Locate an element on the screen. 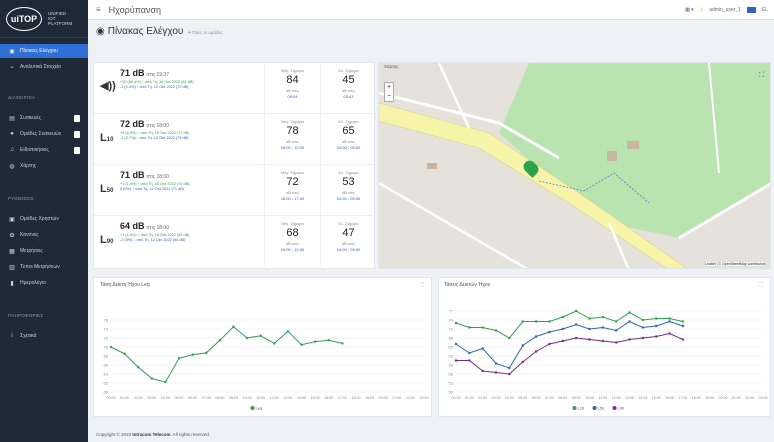  dashboard-icon: ◉ is located at coordinates (12, 51).